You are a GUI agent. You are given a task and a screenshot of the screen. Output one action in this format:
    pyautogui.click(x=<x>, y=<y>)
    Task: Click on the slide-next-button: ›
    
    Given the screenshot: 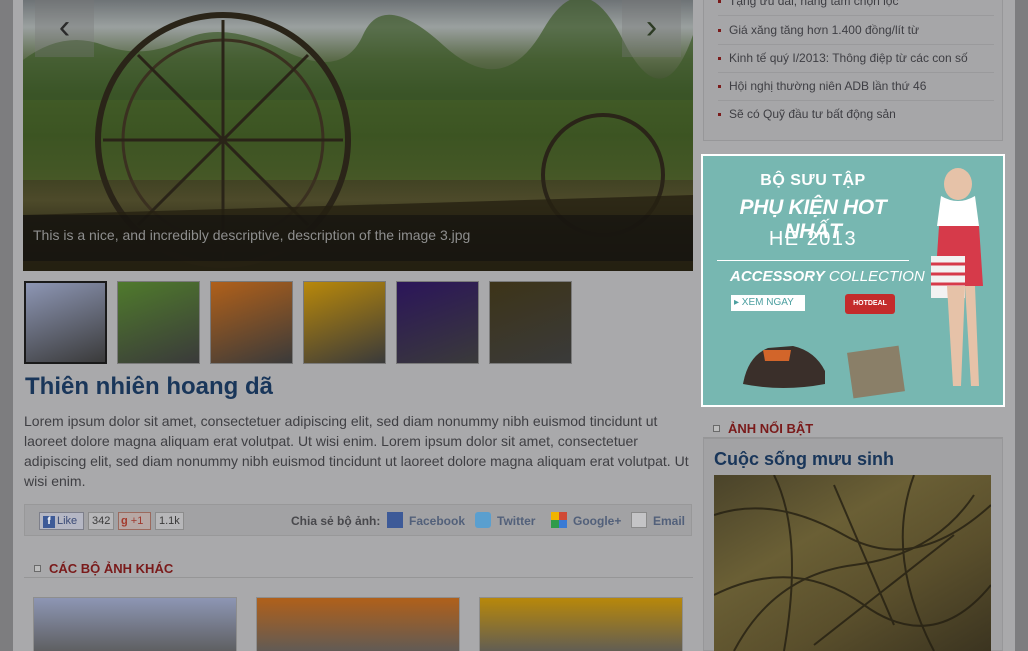 What is the action you would take?
    pyautogui.click(x=651, y=28)
    